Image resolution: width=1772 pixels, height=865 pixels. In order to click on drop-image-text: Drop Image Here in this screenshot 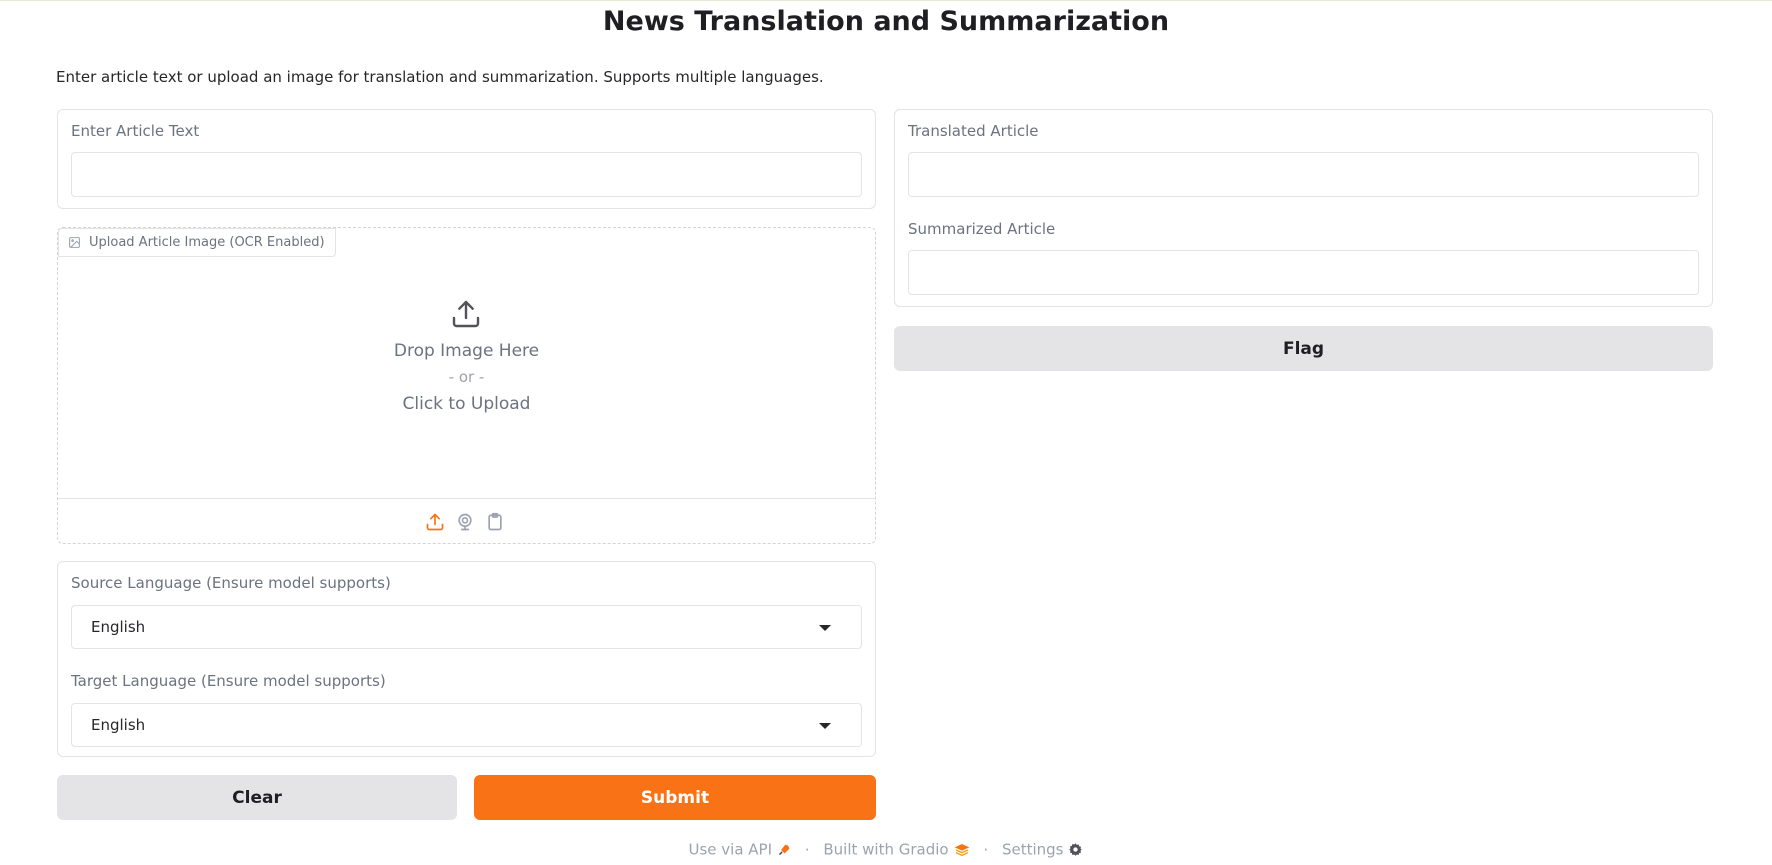, I will do `click(466, 351)`.